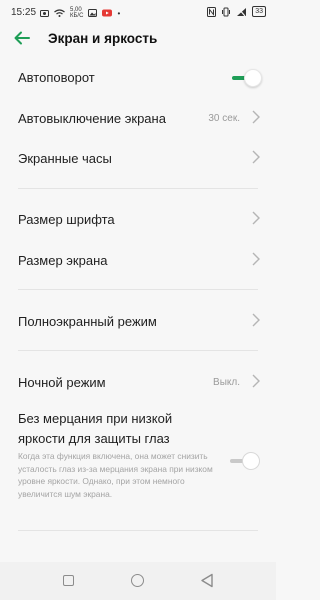  What do you see at coordinates (63, 260) in the screenshot?
I see `setting-label: Размер экрана` at bounding box center [63, 260].